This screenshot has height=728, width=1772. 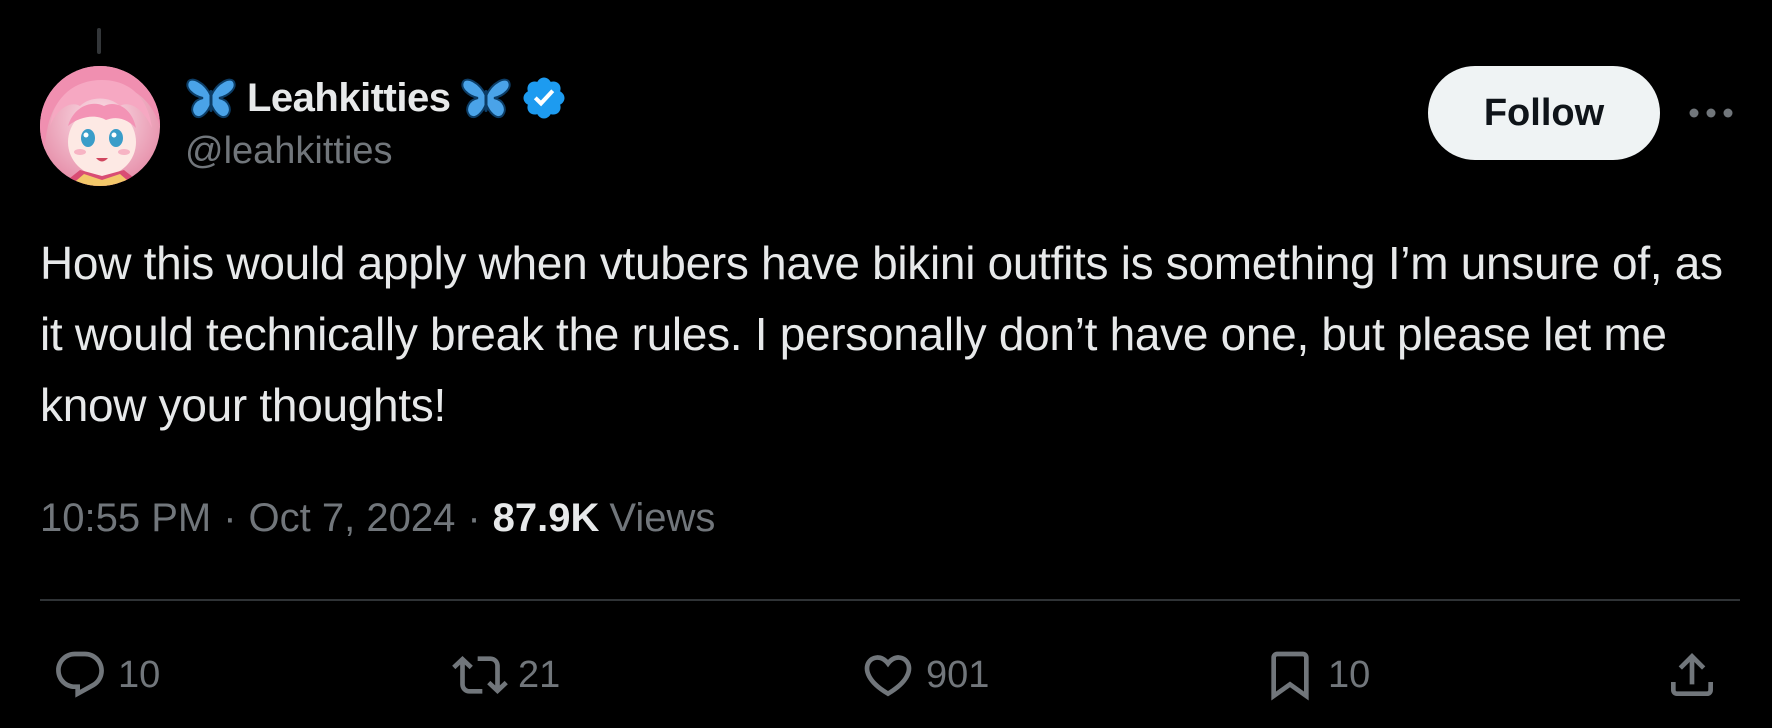 I want to click on share-icon, so click(x=1692, y=674).